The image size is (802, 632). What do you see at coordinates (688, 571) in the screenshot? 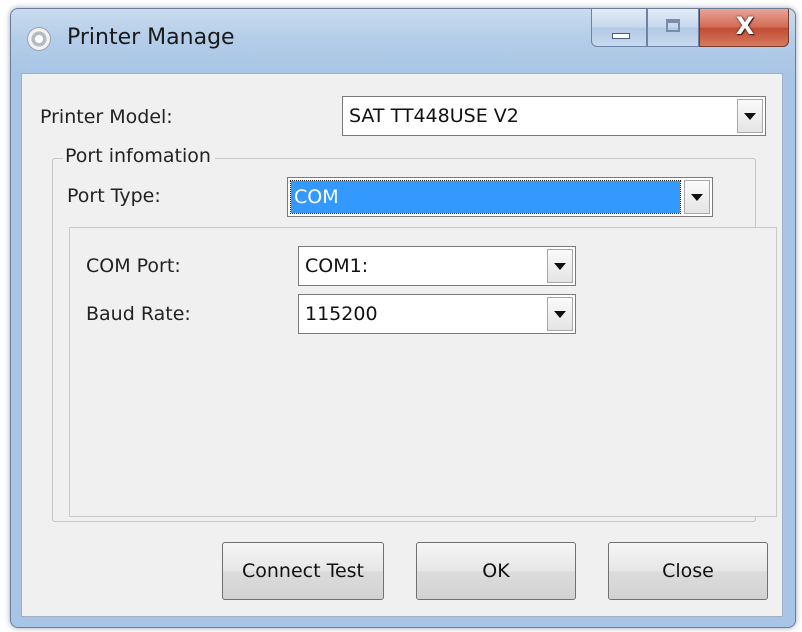
I see `close-button: Close` at bounding box center [688, 571].